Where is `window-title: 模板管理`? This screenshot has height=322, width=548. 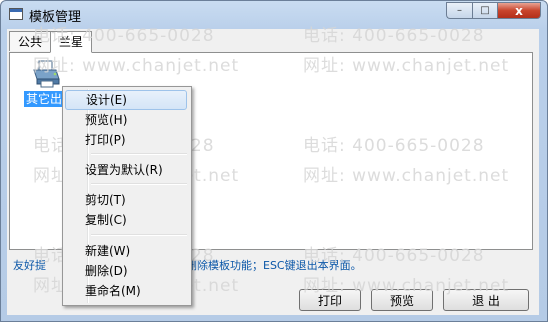
window-title: 模板管理 is located at coordinates (55, 17).